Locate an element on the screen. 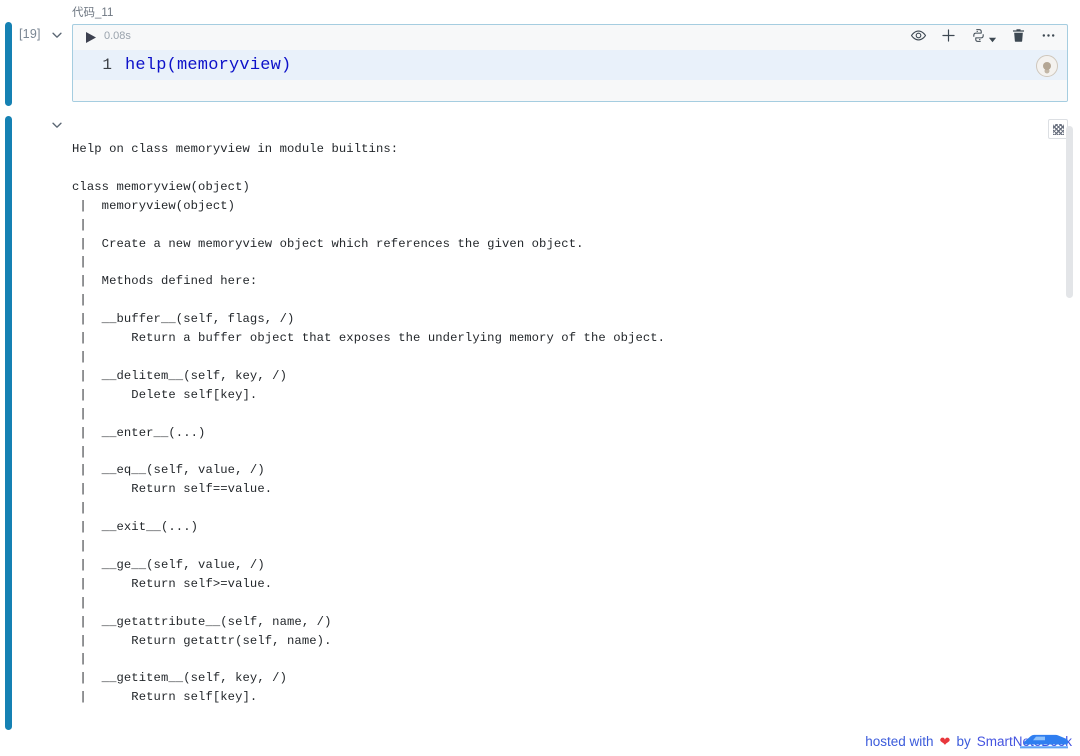  brand-name: SmartNoteBook is located at coordinates (1024, 741).